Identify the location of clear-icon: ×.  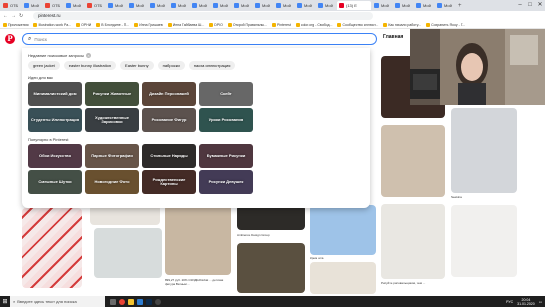
(89, 55).